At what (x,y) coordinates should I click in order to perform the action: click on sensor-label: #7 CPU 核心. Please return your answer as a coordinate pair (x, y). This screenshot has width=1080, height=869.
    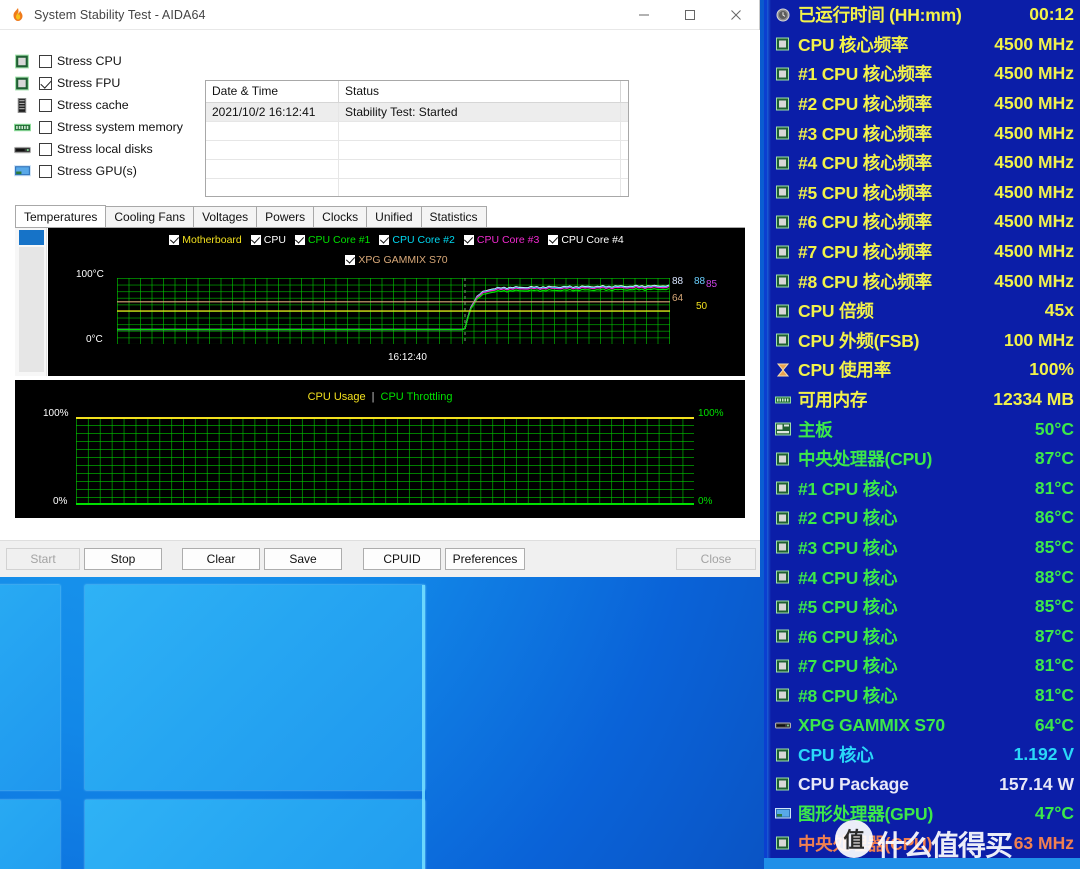
    Looking at the image, I should click on (848, 666).